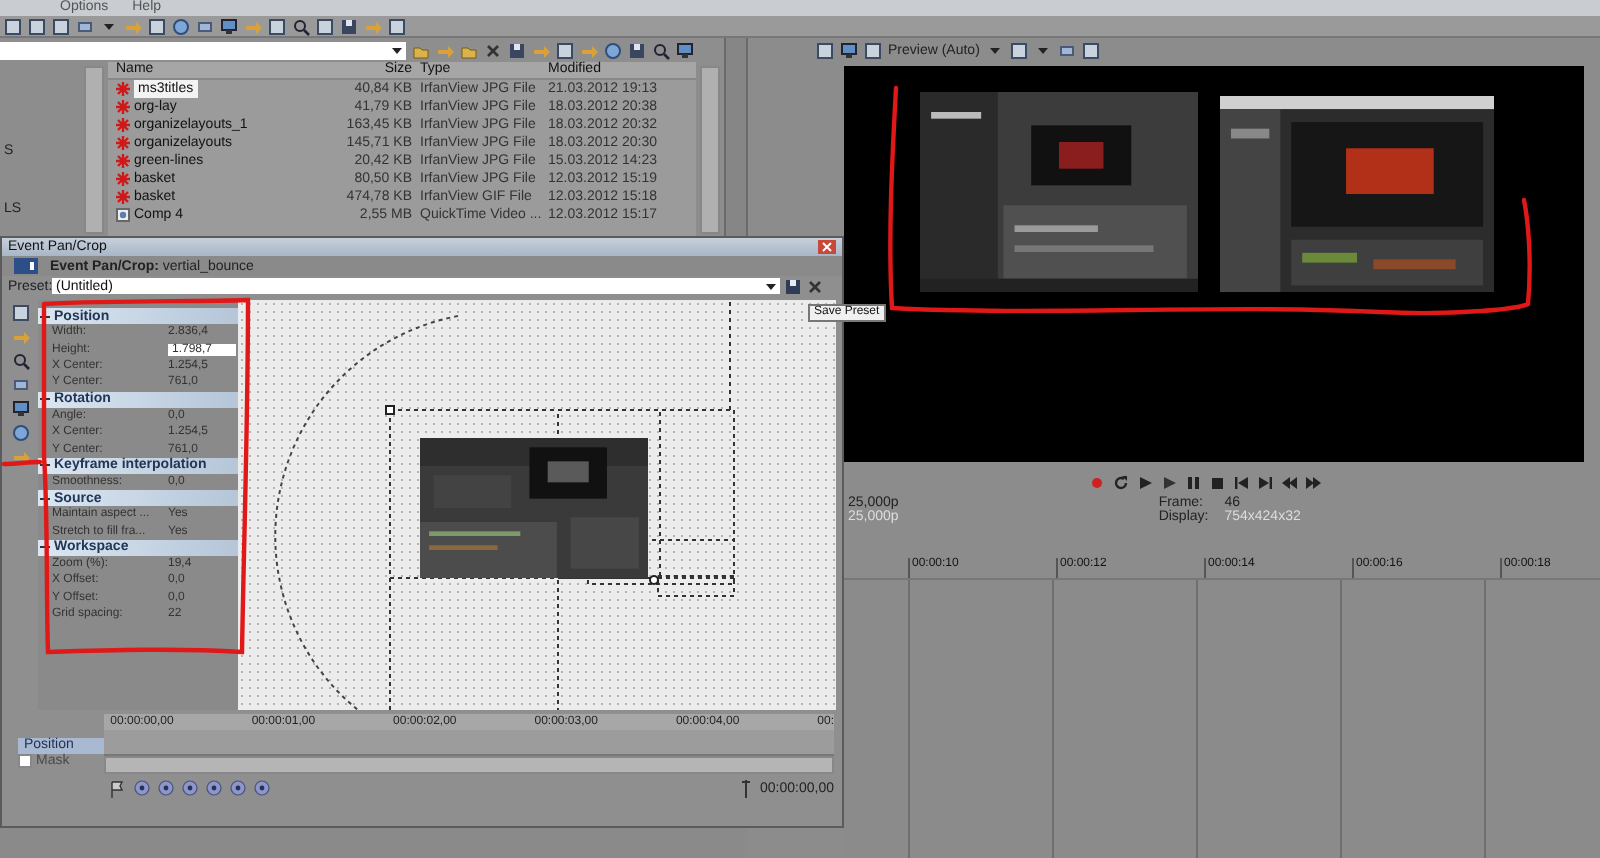  I want to click on loop-icon, so click(1120, 483).